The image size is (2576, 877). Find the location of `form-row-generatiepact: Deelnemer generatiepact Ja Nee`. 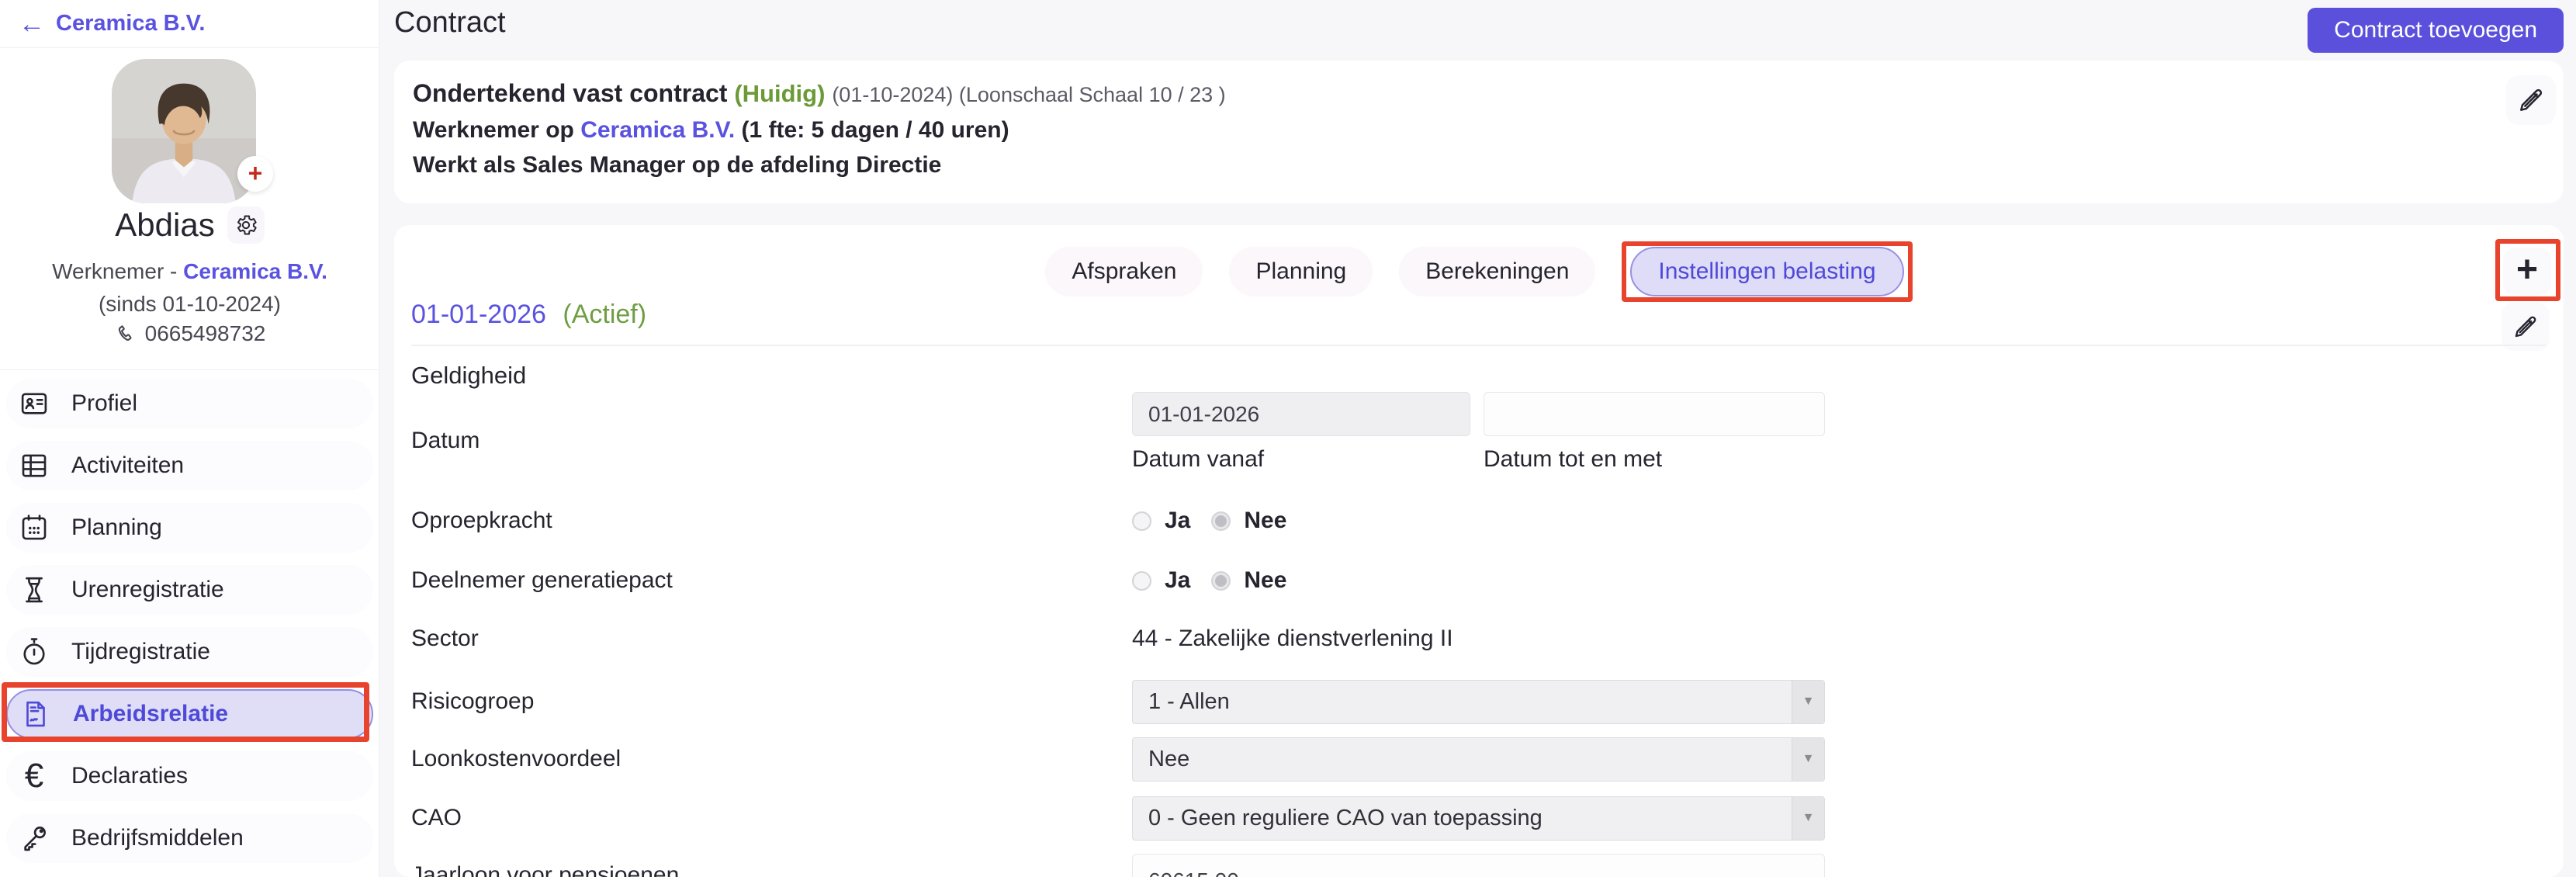

form-row-generatiepact: Deelnemer generatiepact Ja Nee is located at coordinates (1118, 580).